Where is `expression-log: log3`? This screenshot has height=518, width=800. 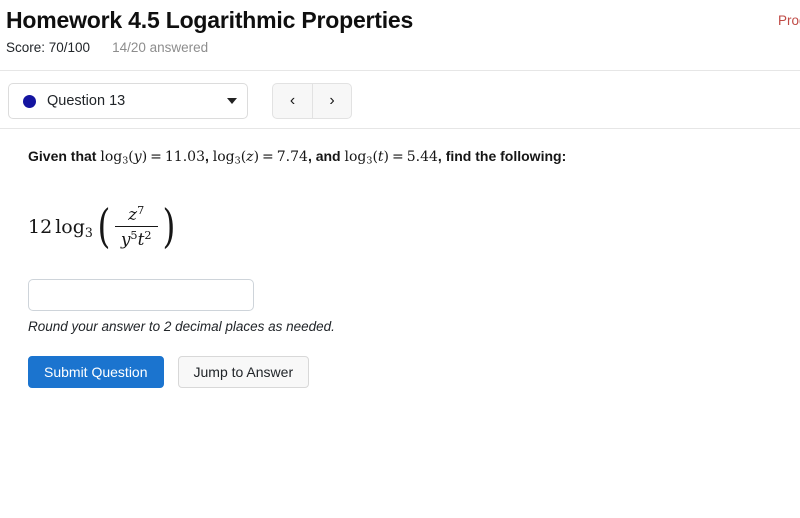 expression-log: log3 is located at coordinates (74, 228).